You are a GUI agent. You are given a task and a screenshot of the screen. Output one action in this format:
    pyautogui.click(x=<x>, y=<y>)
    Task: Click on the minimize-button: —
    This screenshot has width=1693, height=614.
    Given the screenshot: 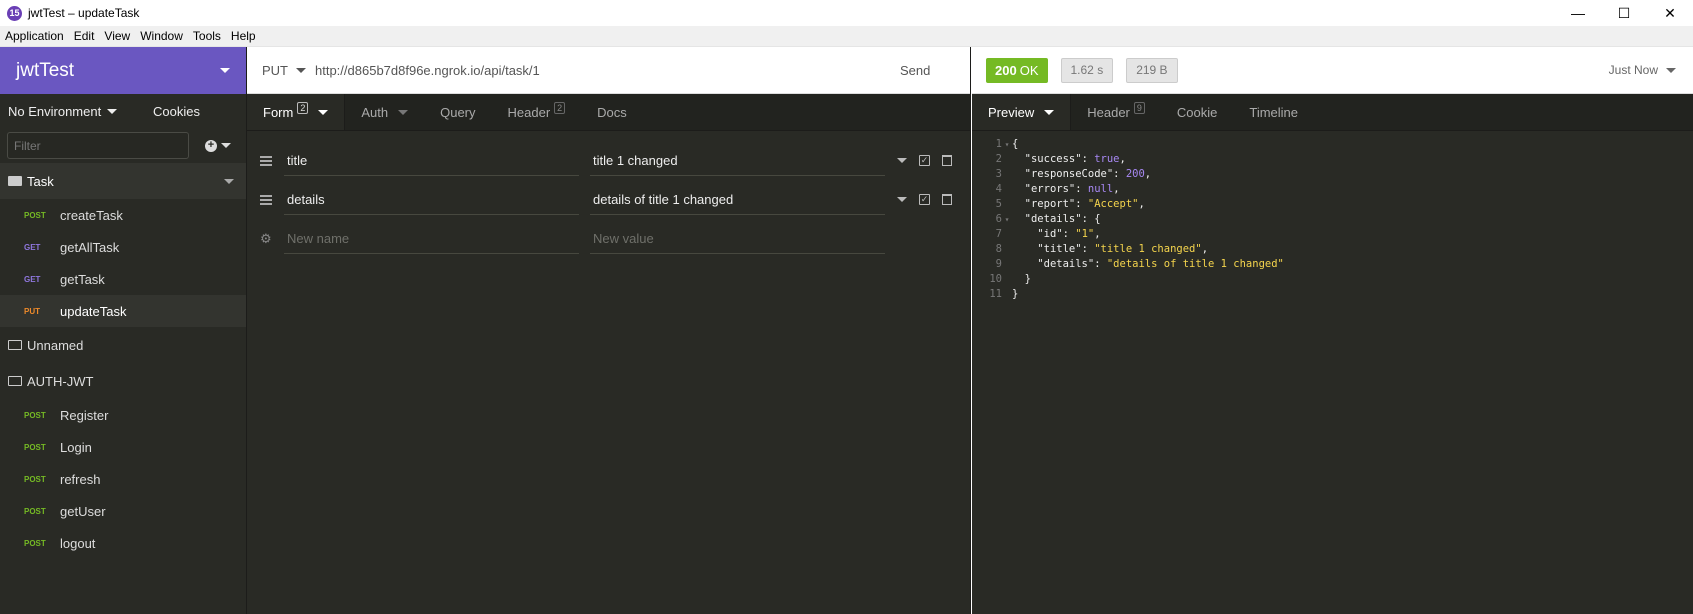 What is the action you would take?
    pyautogui.click(x=1578, y=13)
    